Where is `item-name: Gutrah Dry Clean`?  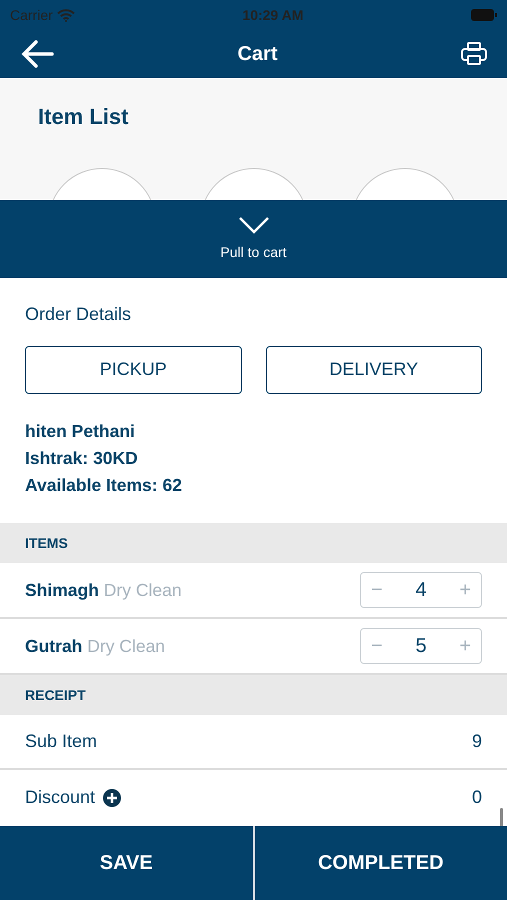 item-name: Gutrah Dry Clean is located at coordinates (95, 646).